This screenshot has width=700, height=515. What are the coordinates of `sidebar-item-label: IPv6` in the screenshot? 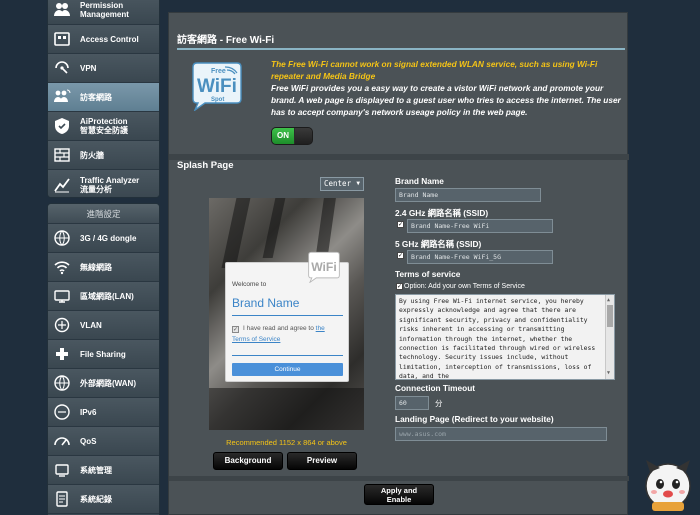 It's located at (88, 412).